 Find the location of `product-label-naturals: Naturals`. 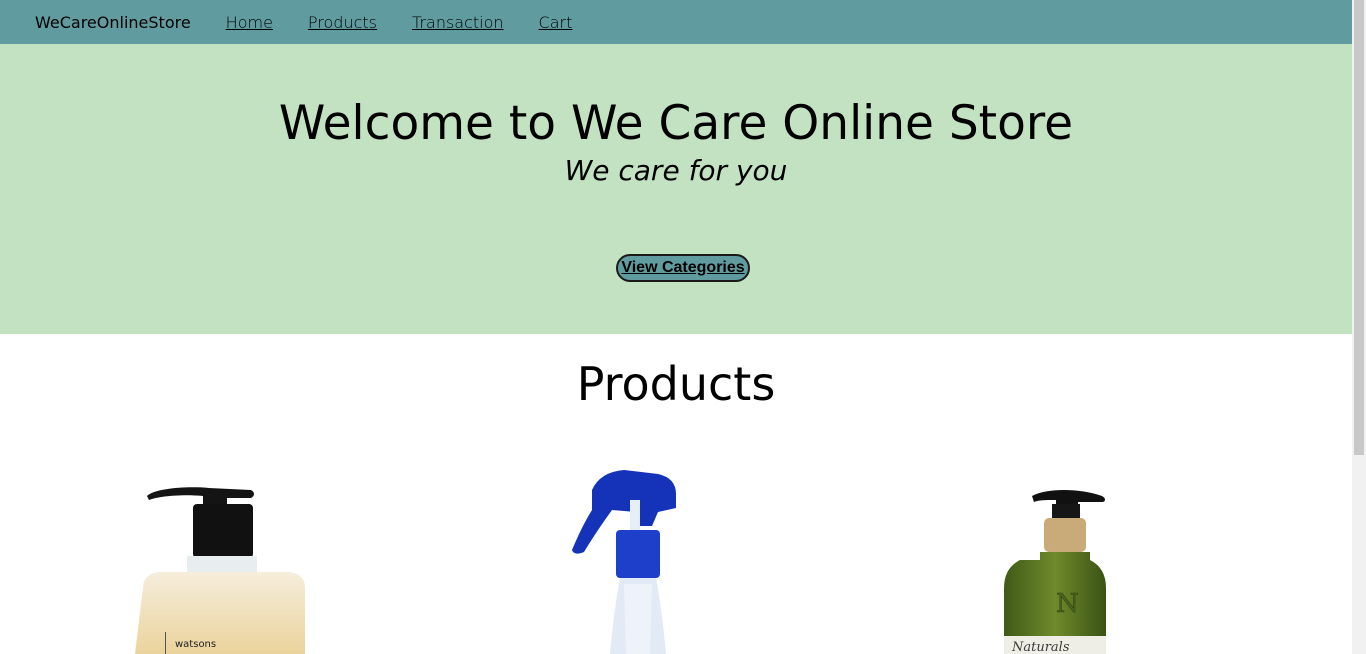

product-label-naturals: Naturals is located at coordinates (1040, 647).